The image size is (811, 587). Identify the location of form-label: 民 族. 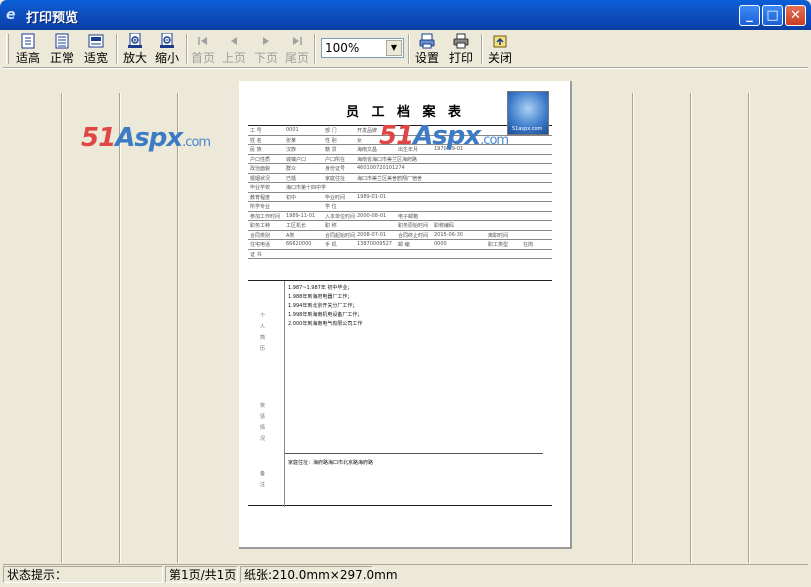
(256, 150).